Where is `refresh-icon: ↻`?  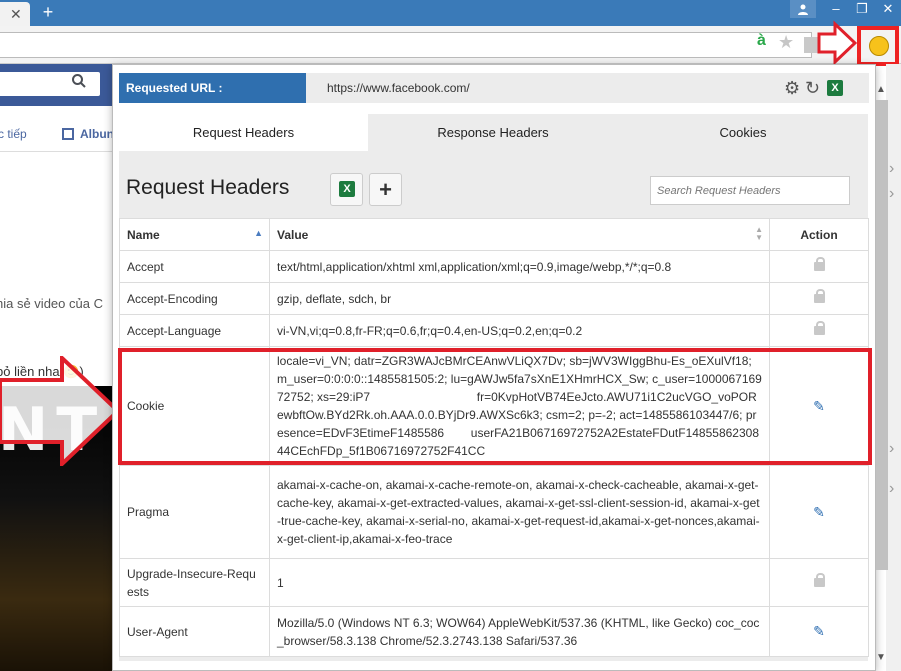
refresh-icon: ↻ is located at coordinates (812, 88).